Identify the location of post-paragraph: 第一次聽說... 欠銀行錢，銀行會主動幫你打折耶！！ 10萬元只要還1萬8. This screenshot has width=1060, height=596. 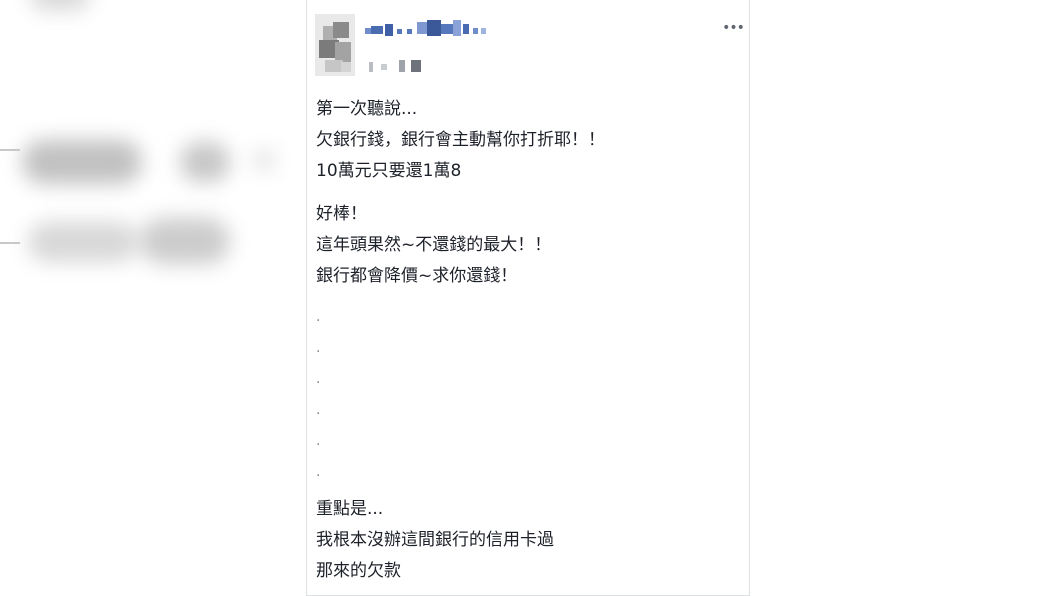
(526, 140).